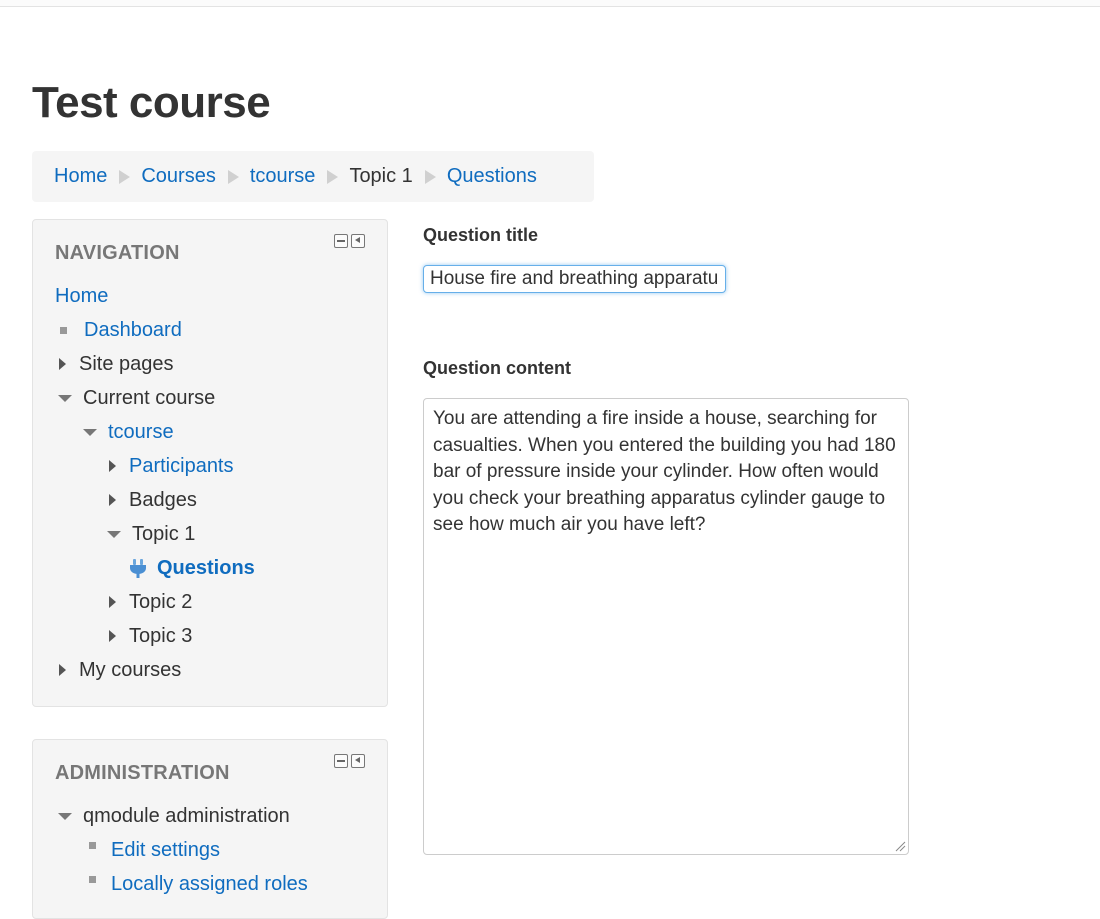  I want to click on breadcrumb: Home Courses tcourse Topic 1 Questions, so click(313, 176).